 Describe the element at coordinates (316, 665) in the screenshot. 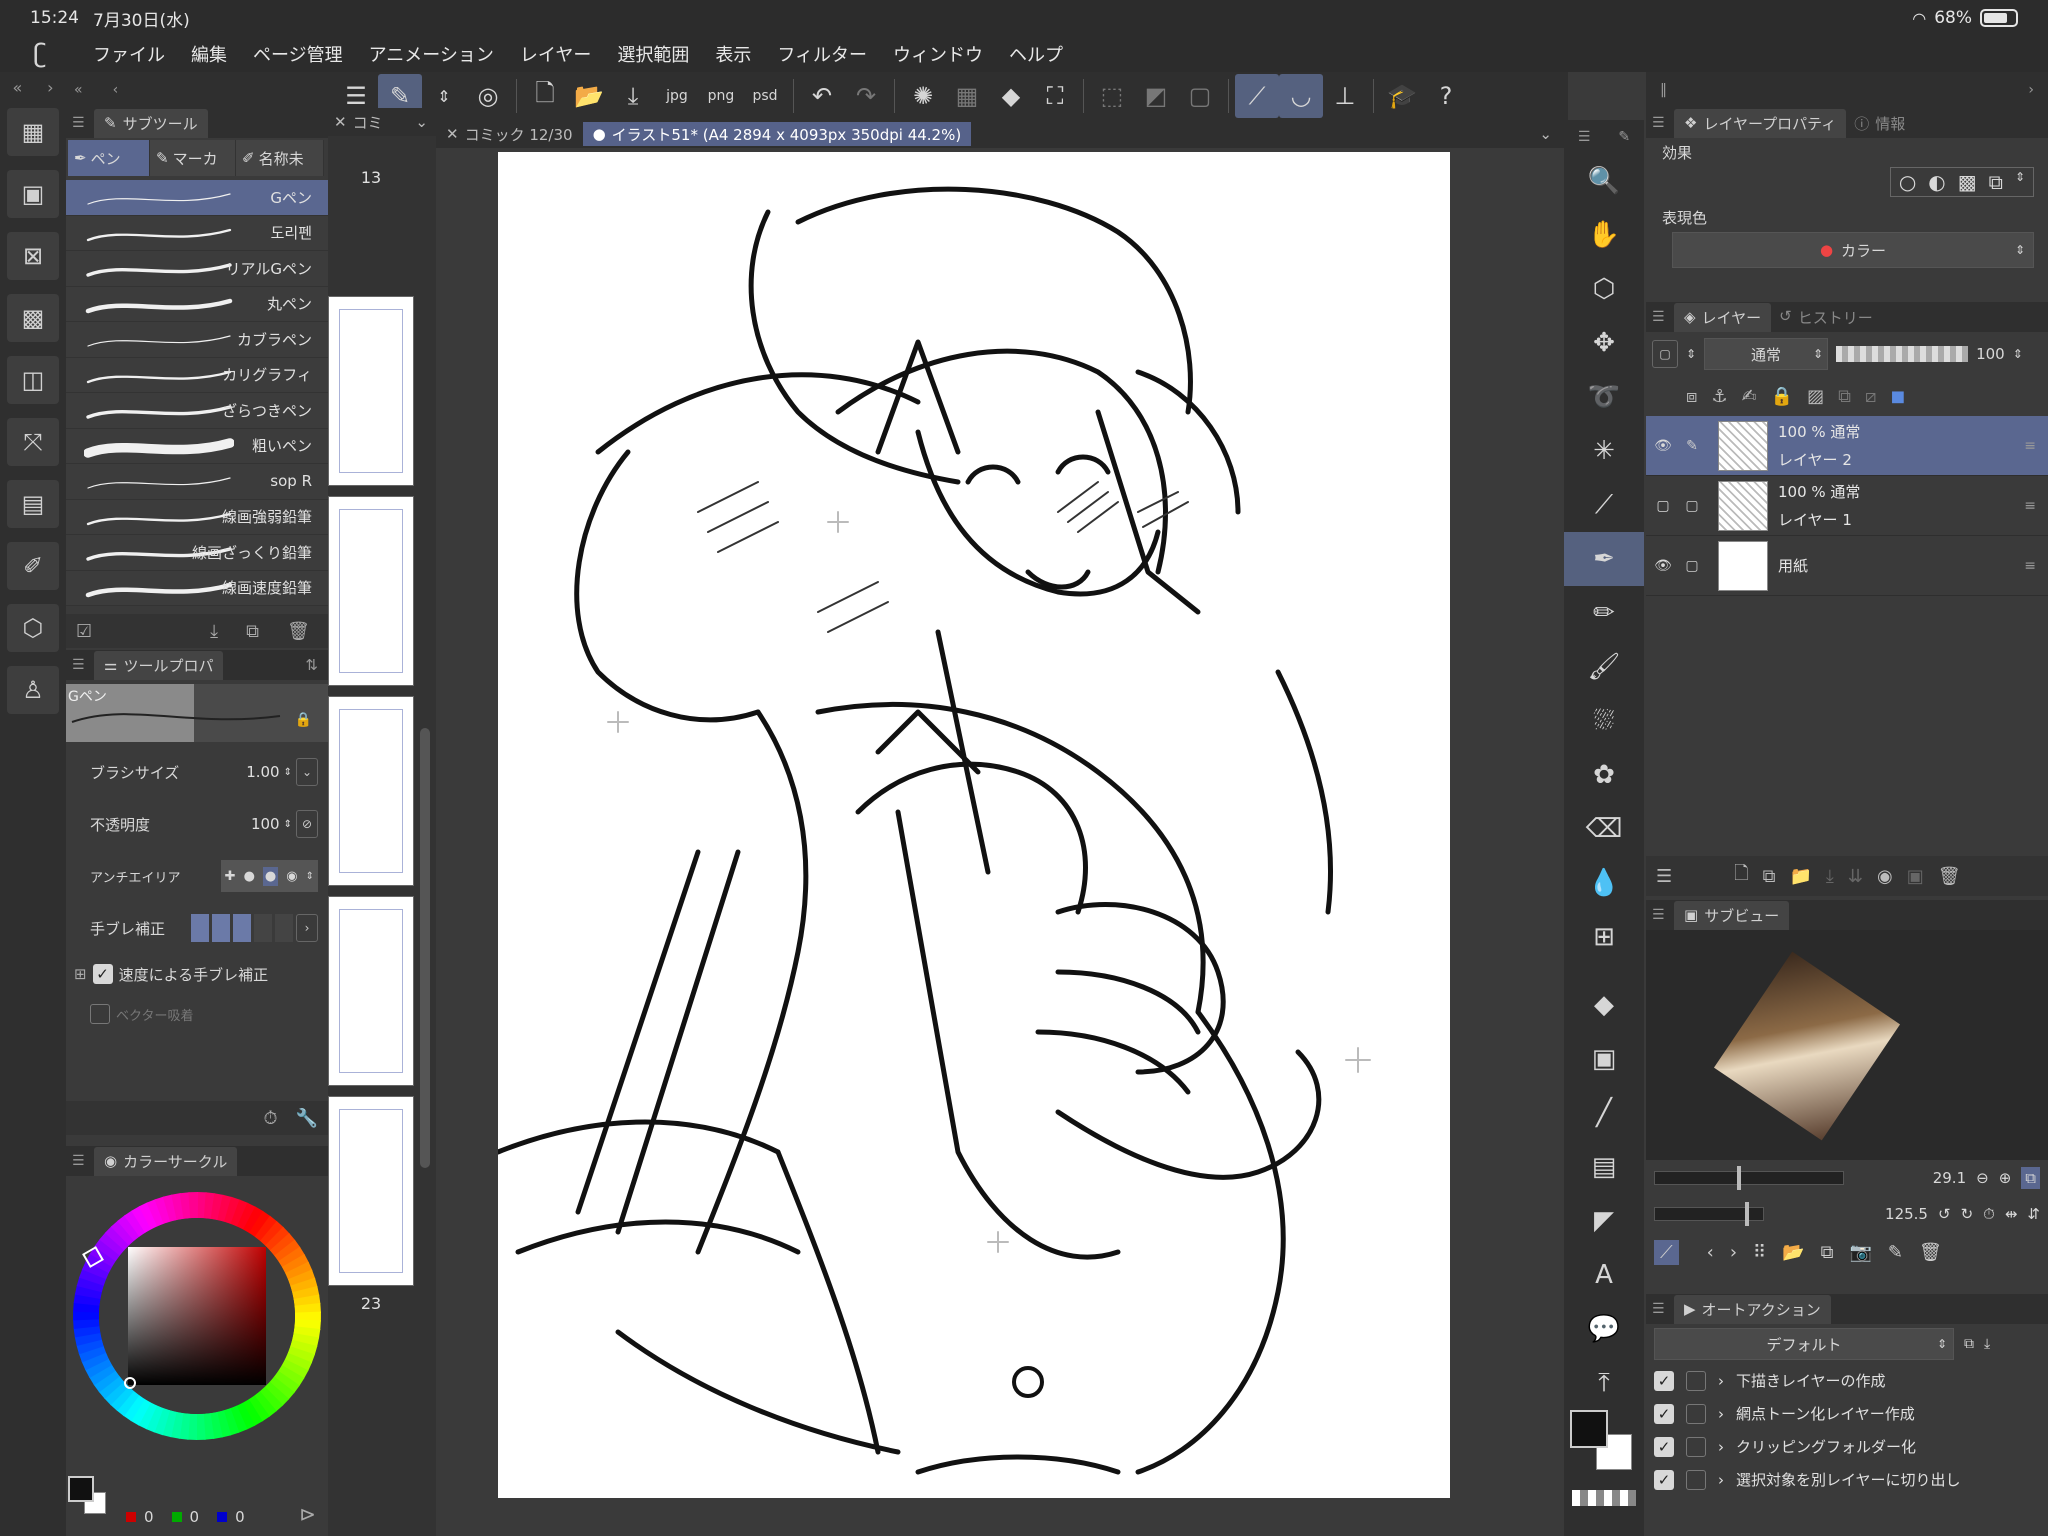

I see `settings-toggle-icon: ⇅` at that location.